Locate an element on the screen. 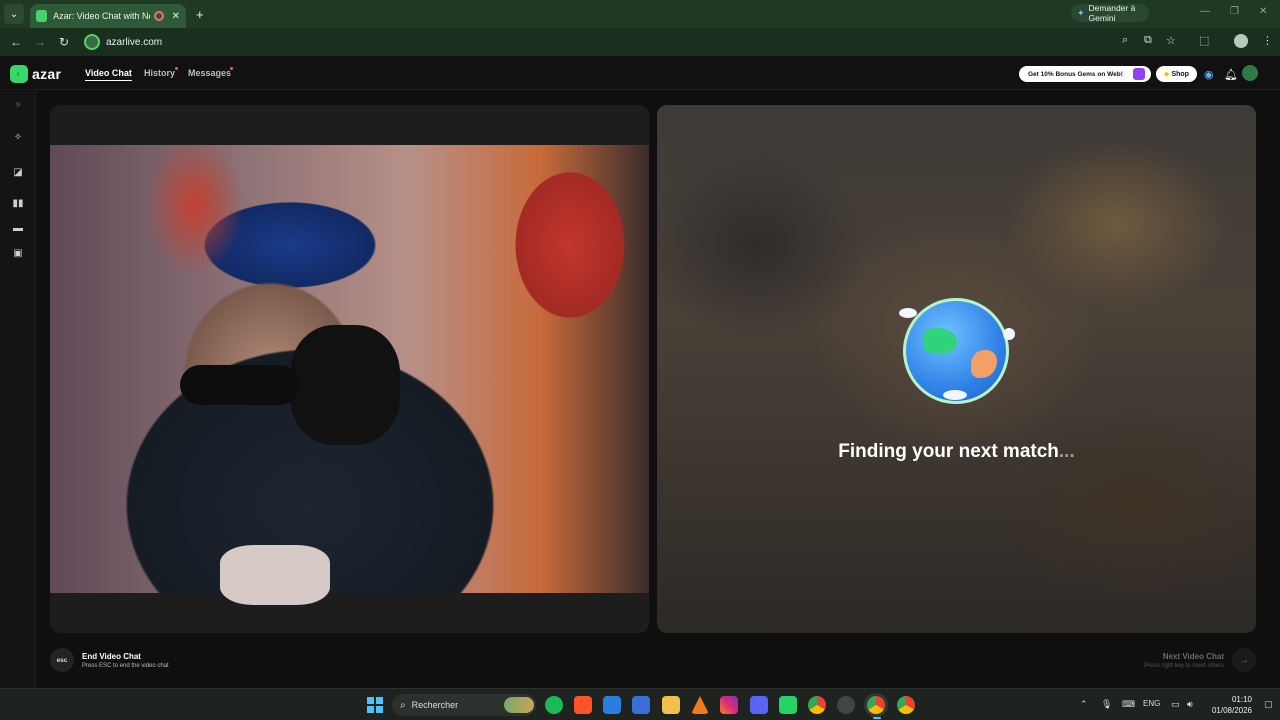 The height and width of the screenshot is (720, 1280). restore-icon: ❐ is located at coordinates (1234, 11).